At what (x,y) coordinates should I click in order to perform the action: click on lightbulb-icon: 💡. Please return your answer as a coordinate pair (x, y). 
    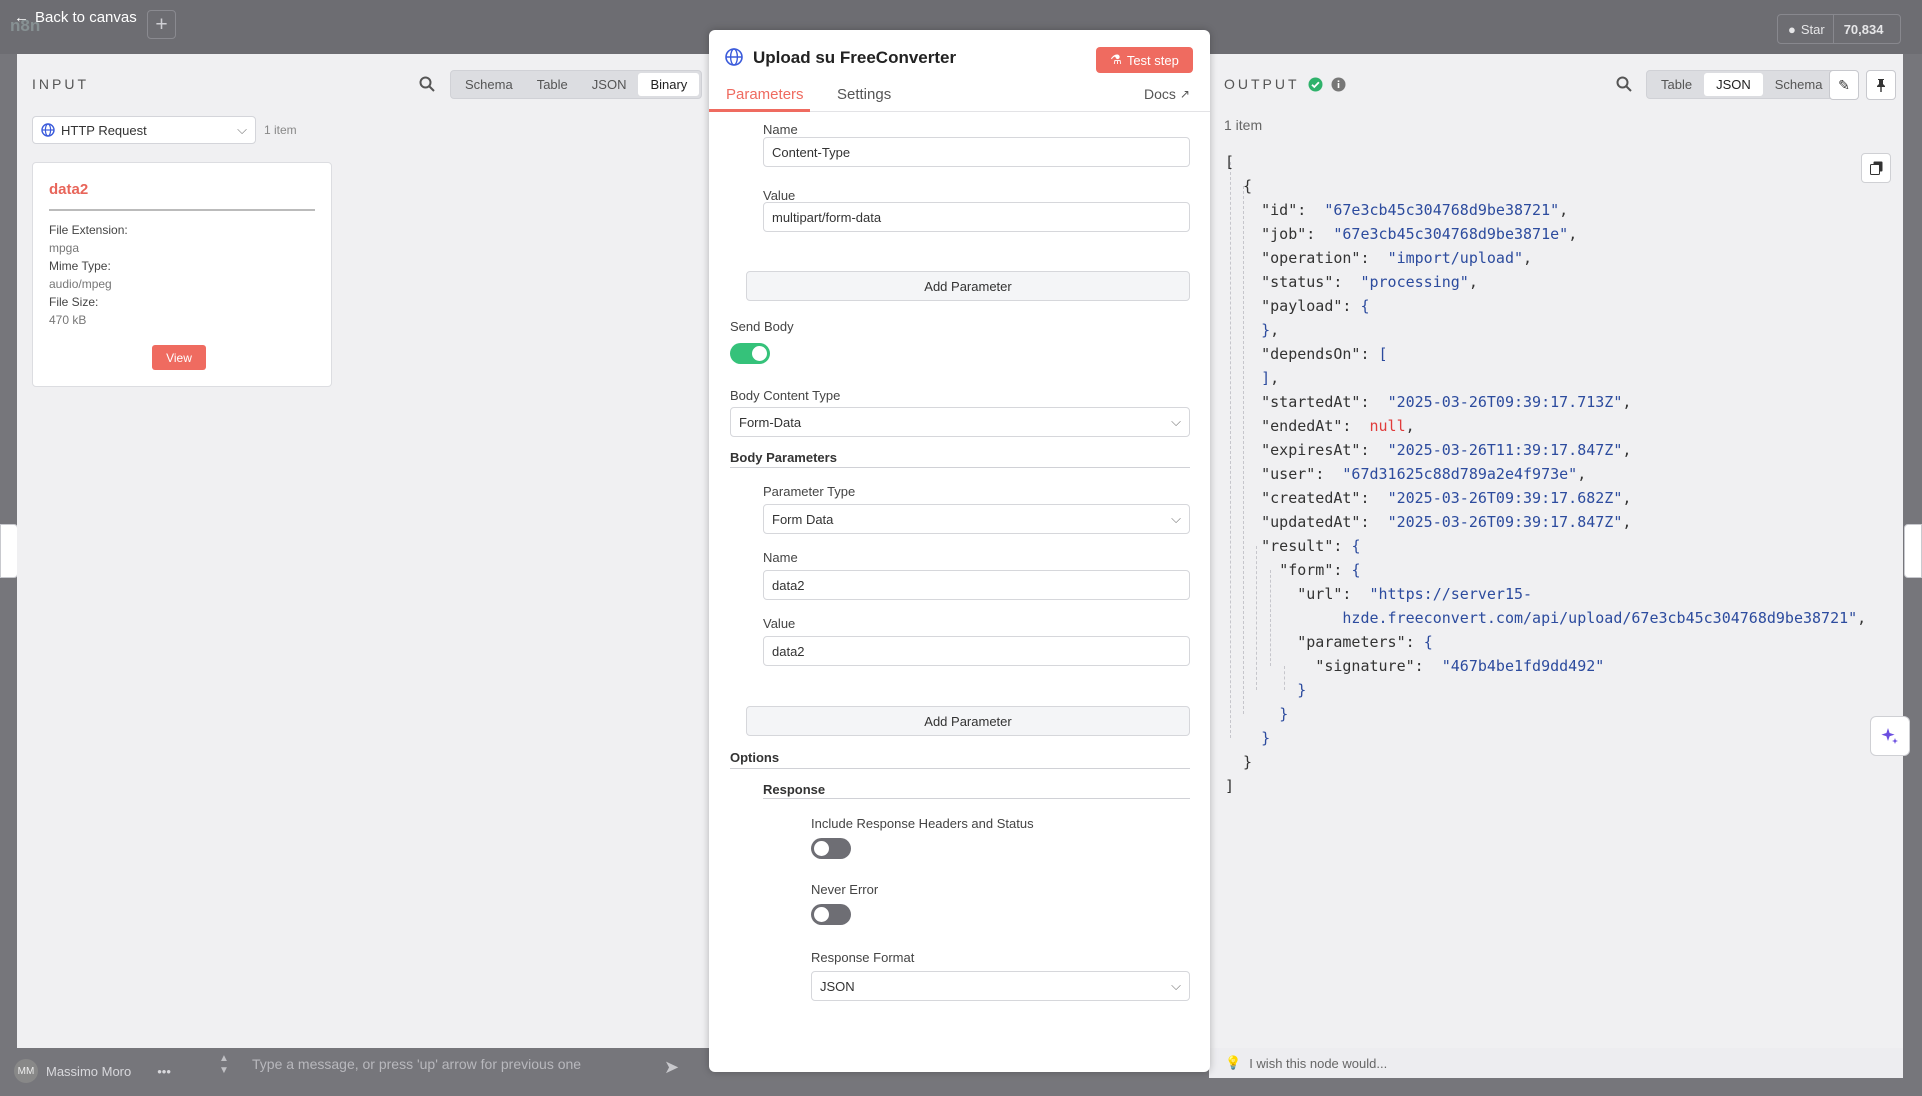
    Looking at the image, I should click on (1233, 1062).